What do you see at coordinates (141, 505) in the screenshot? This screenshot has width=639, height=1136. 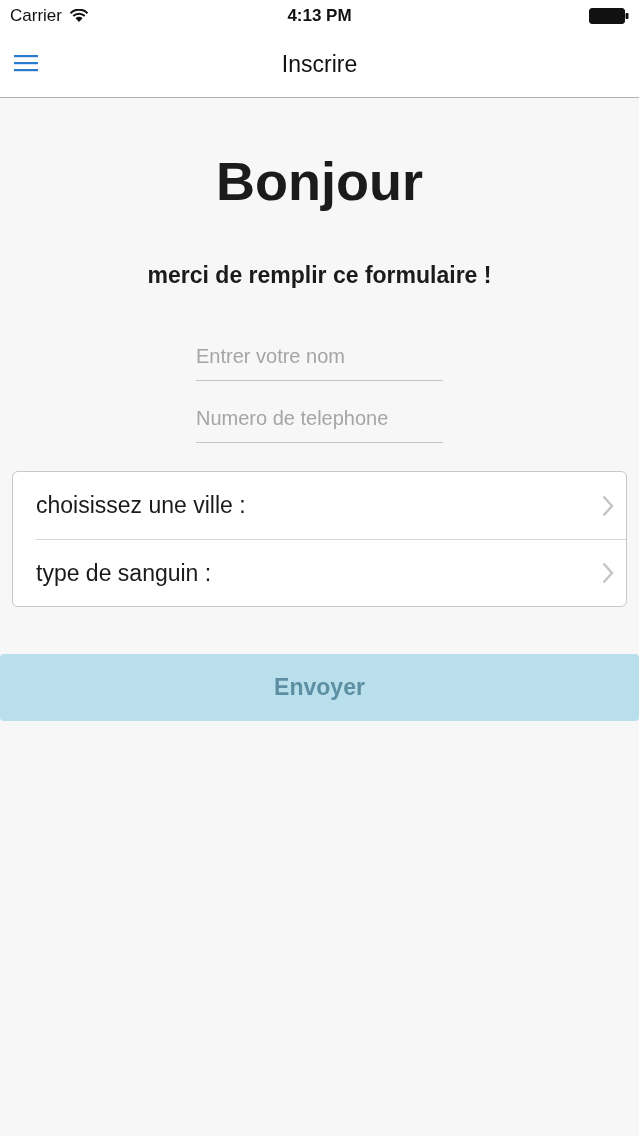 I see `option-label: choisissez une ville :` at bounding box center [141, 505].